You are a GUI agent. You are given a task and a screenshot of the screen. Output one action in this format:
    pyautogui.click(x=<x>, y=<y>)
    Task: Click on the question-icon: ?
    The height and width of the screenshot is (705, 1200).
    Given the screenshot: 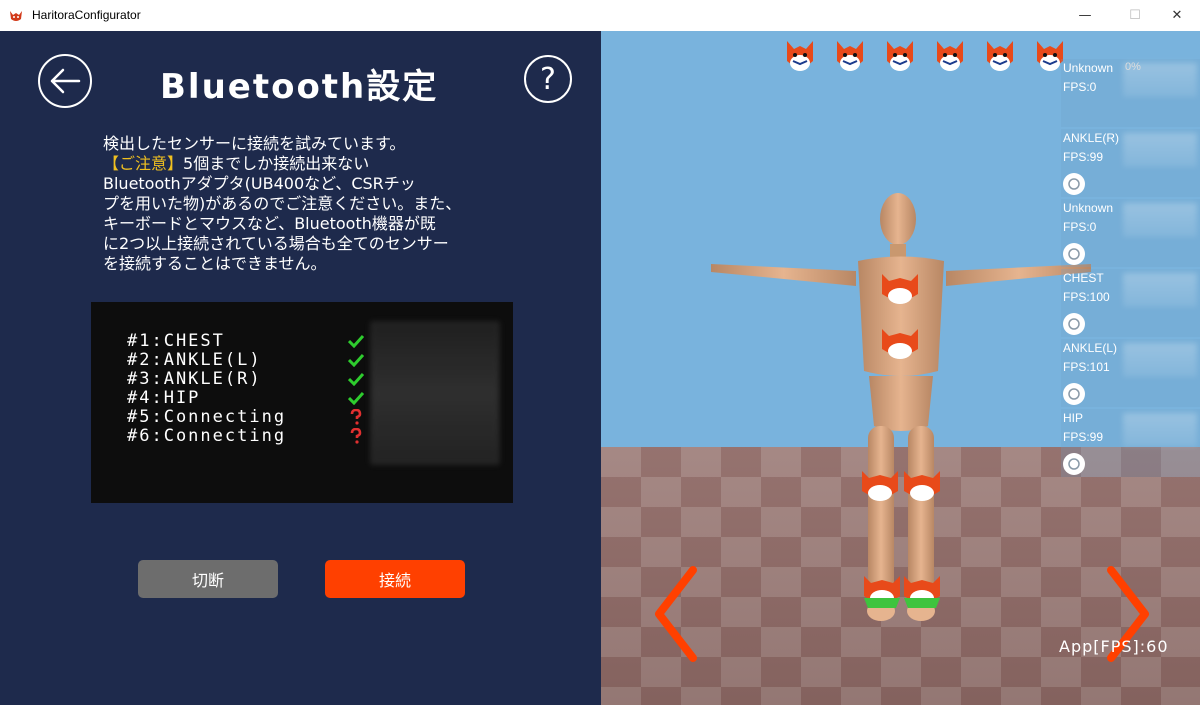 What is the action you would take?
    pyautogui.click(x=548, y=79)
    